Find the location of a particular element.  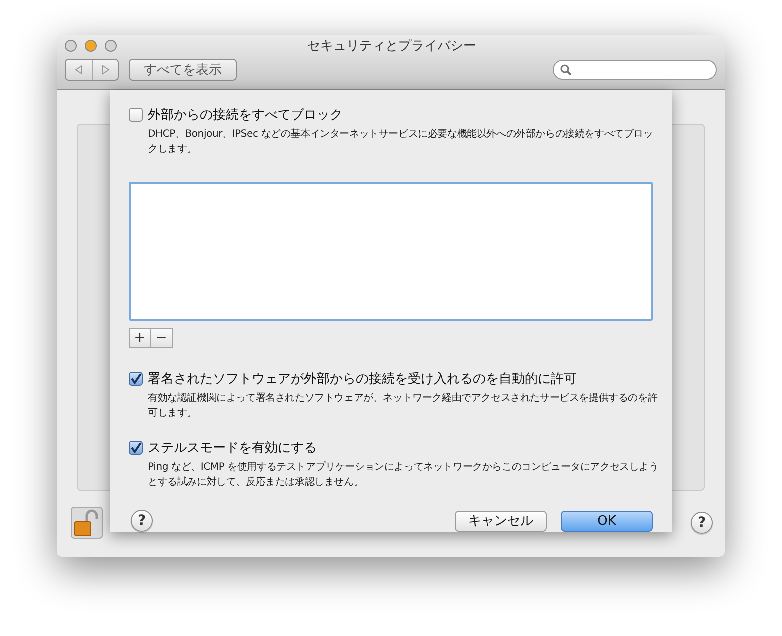

application-list is located at coordinates (391, 251).